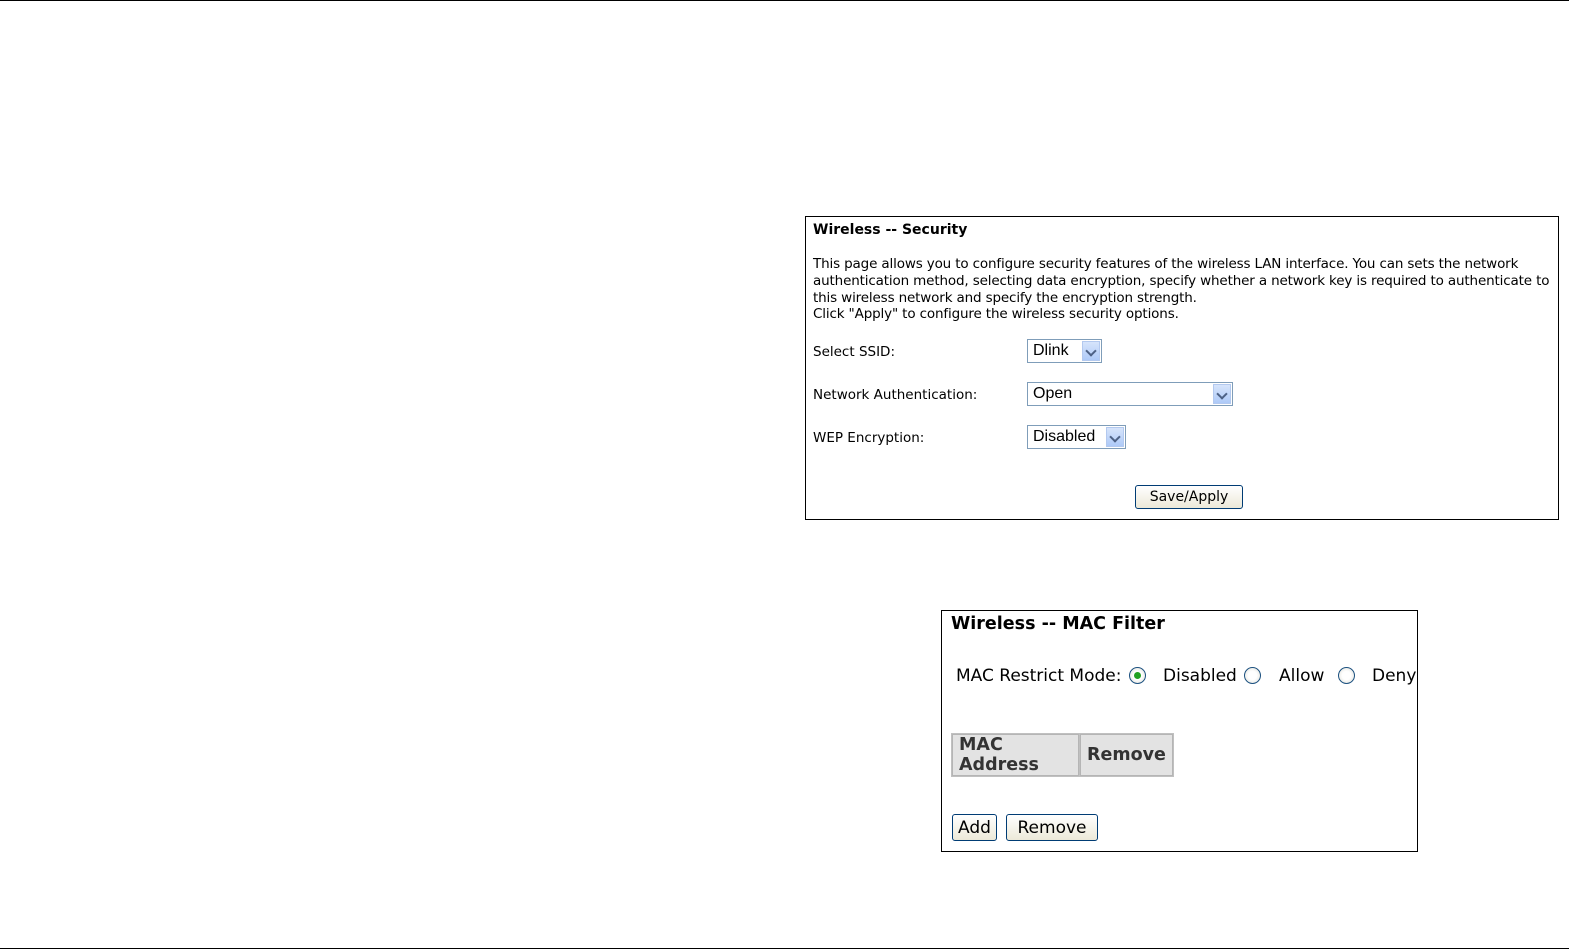  I want to click on save-apply-button: Save/Apply, so click(1189, 497).